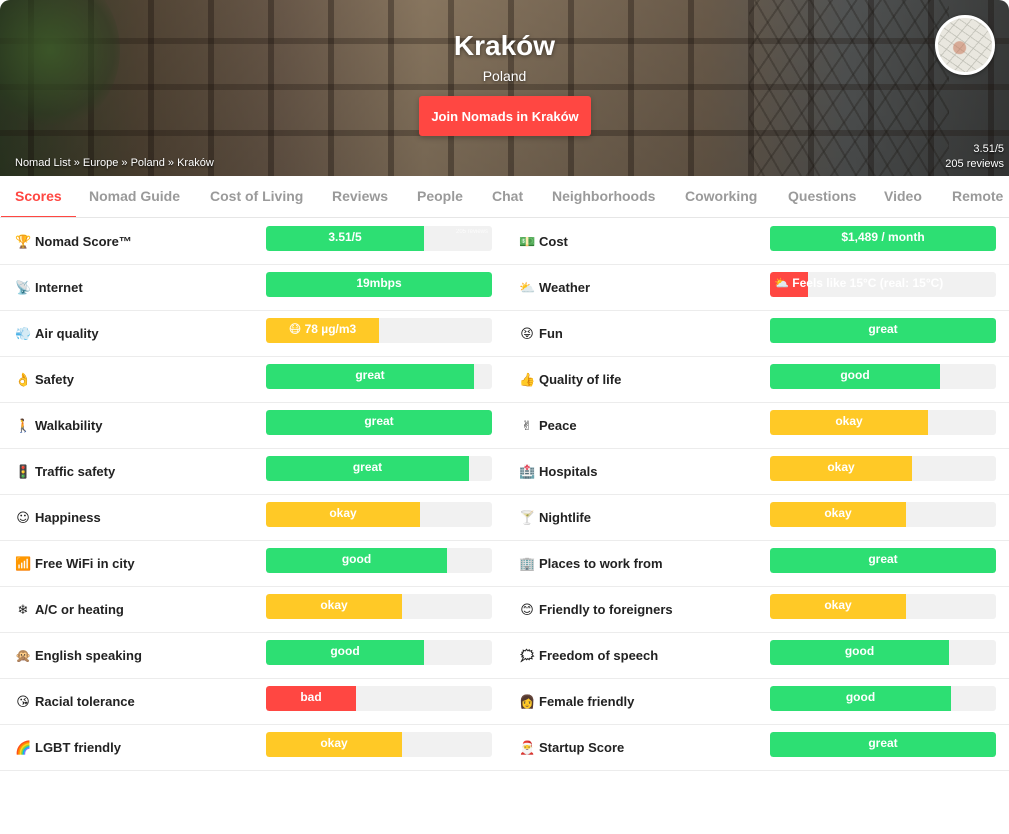 The image size is (1009, 834). I want to click on score-cell-right: 🍸 Nightlife okay, so click(756, 518).